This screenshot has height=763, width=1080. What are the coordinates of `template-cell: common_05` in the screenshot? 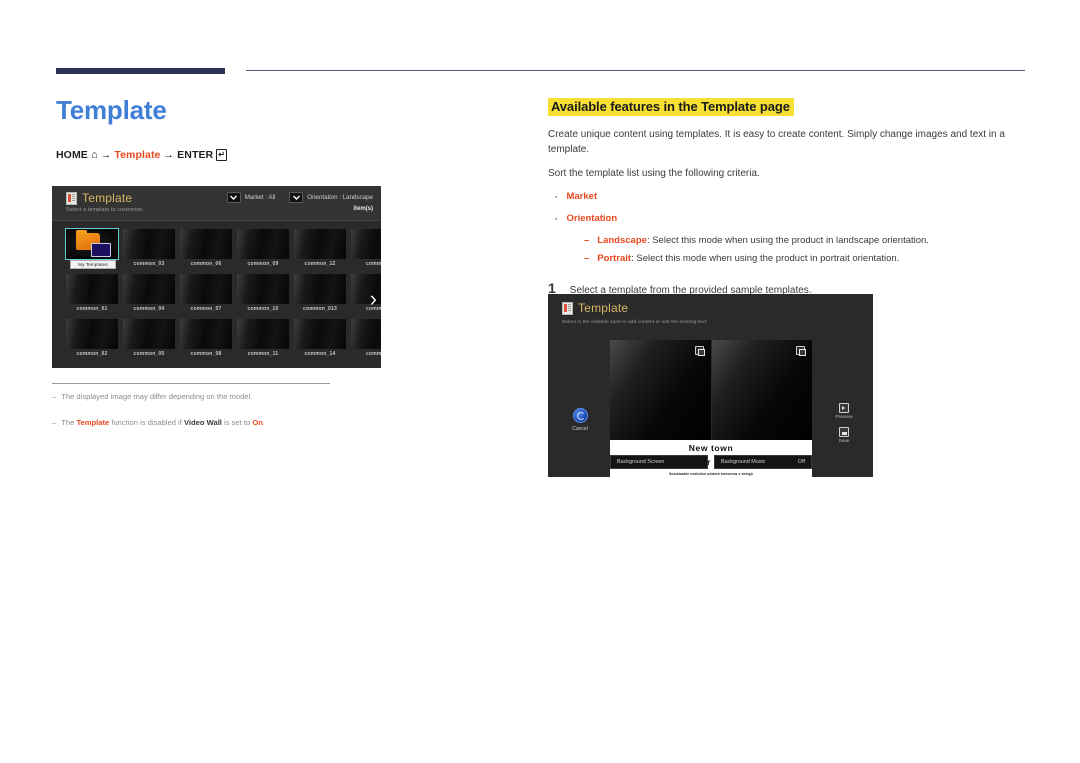 It's located at (149, 339).